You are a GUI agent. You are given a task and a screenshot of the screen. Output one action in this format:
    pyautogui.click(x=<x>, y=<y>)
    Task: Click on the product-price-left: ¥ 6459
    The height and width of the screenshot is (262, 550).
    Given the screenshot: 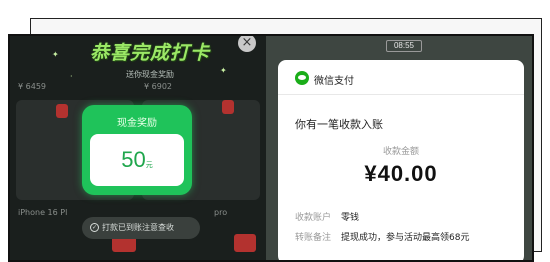 What is the action you would take?
    pyautogui.click(x=32, y=86)
    